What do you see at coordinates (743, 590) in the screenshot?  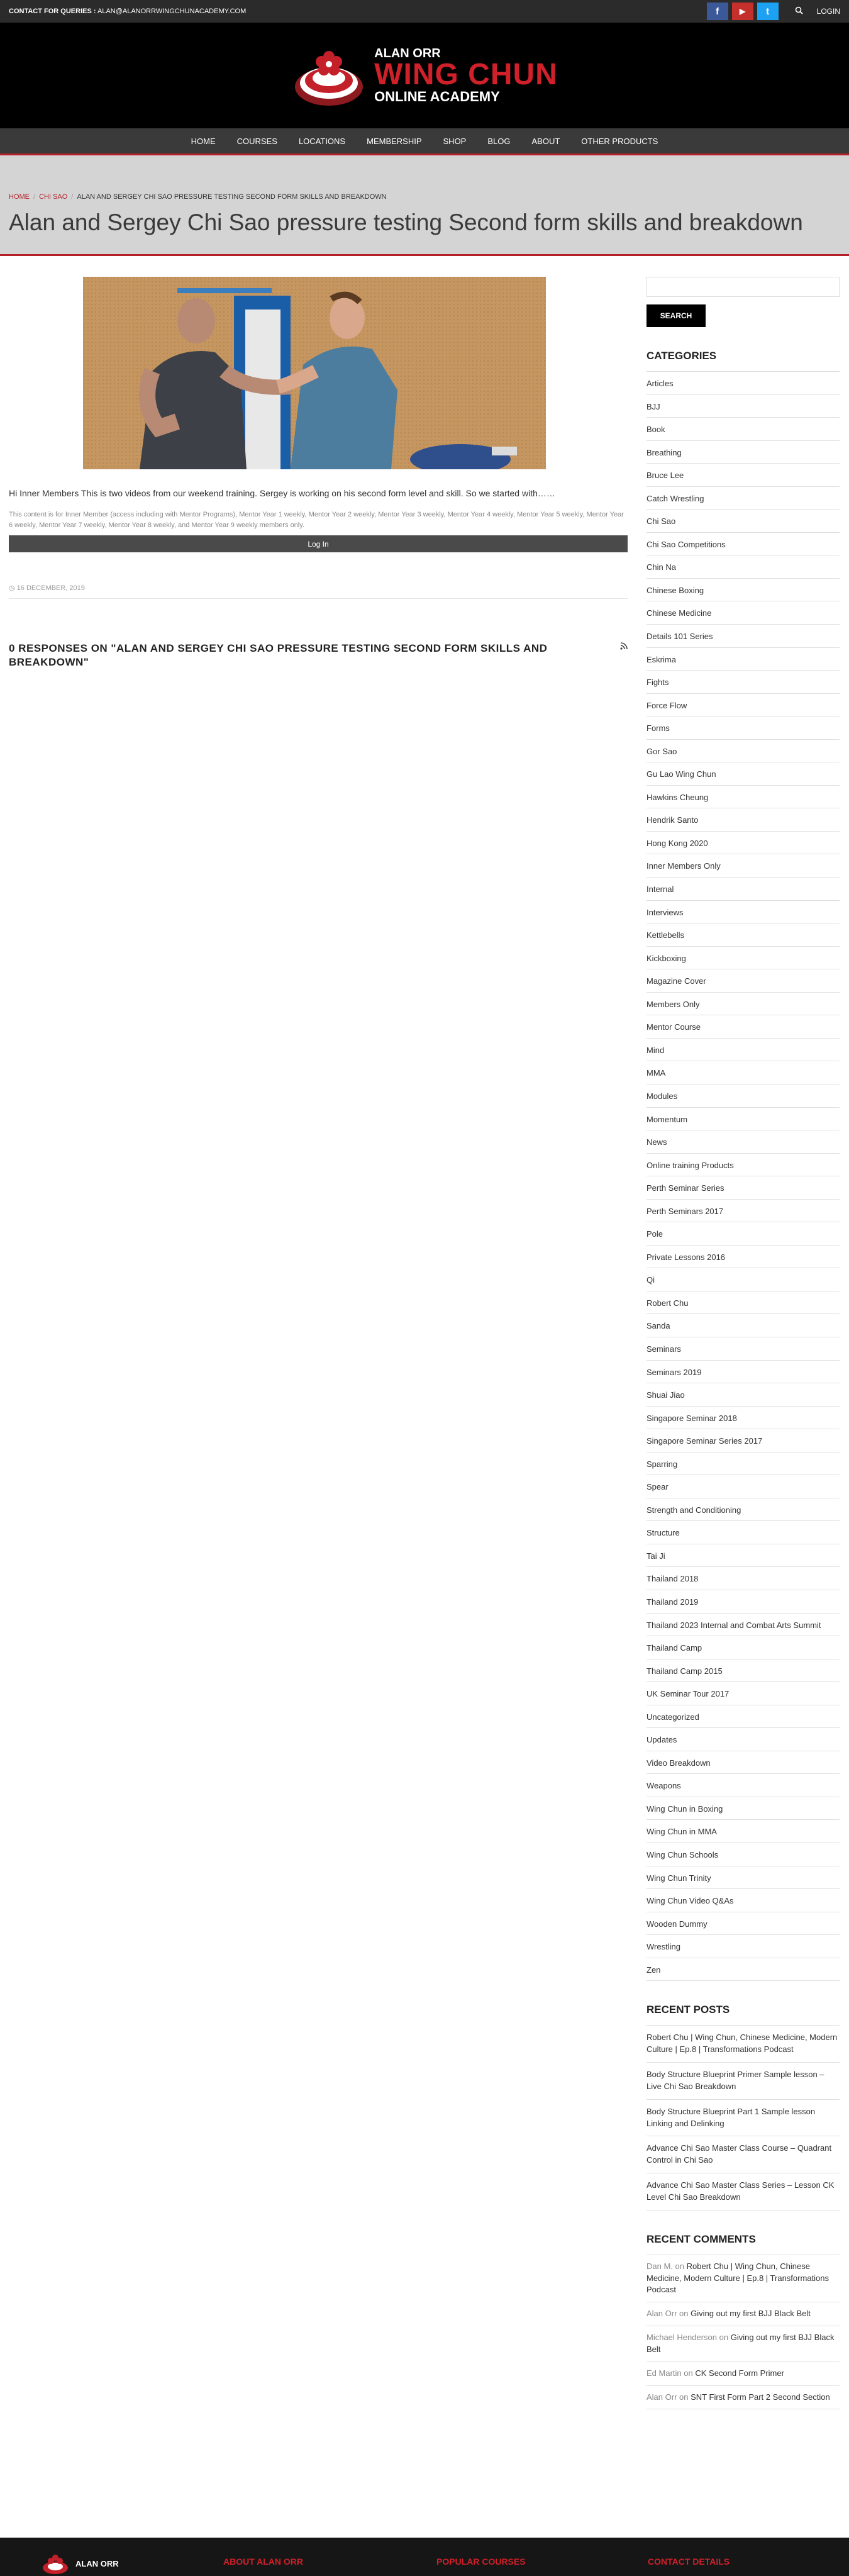 I see `category-link: Chinese Boxing` at bounding box center [743, 590].